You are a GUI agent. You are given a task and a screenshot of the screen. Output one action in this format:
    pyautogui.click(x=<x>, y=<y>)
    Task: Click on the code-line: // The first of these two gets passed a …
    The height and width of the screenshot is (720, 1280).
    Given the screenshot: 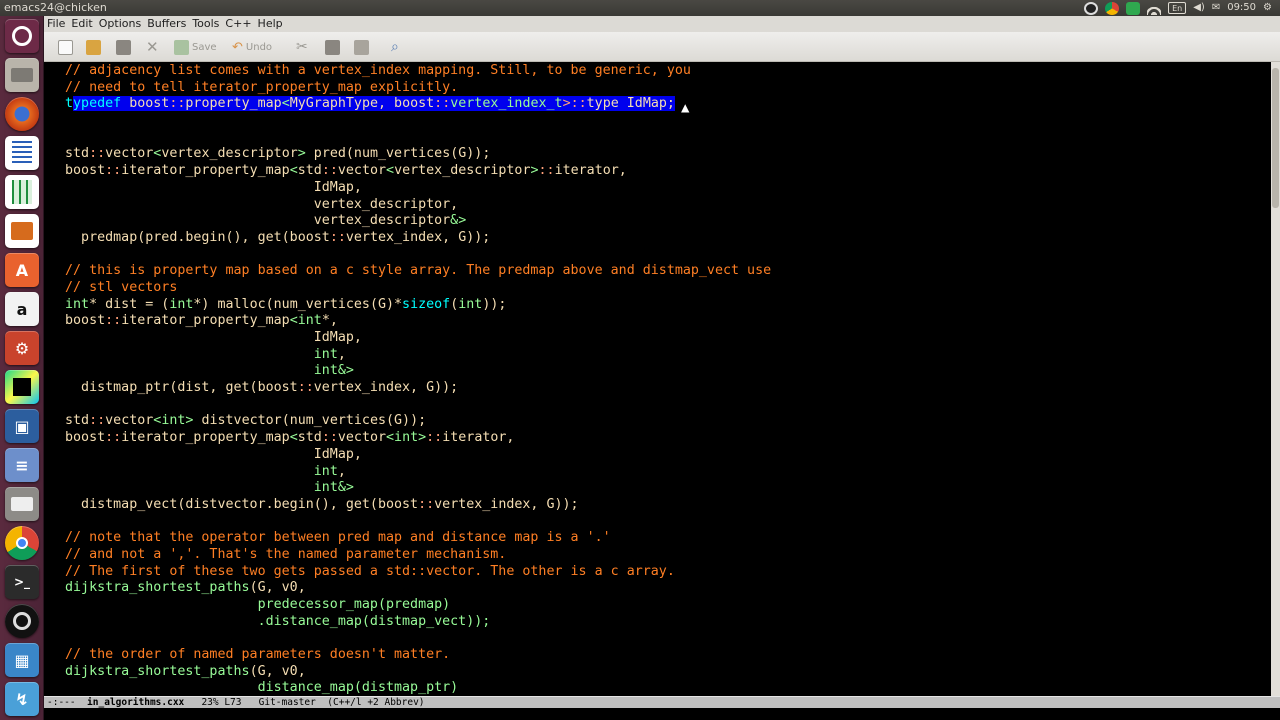 What is the action you would take?
    pyautogui.click(x=655, y=572)
    